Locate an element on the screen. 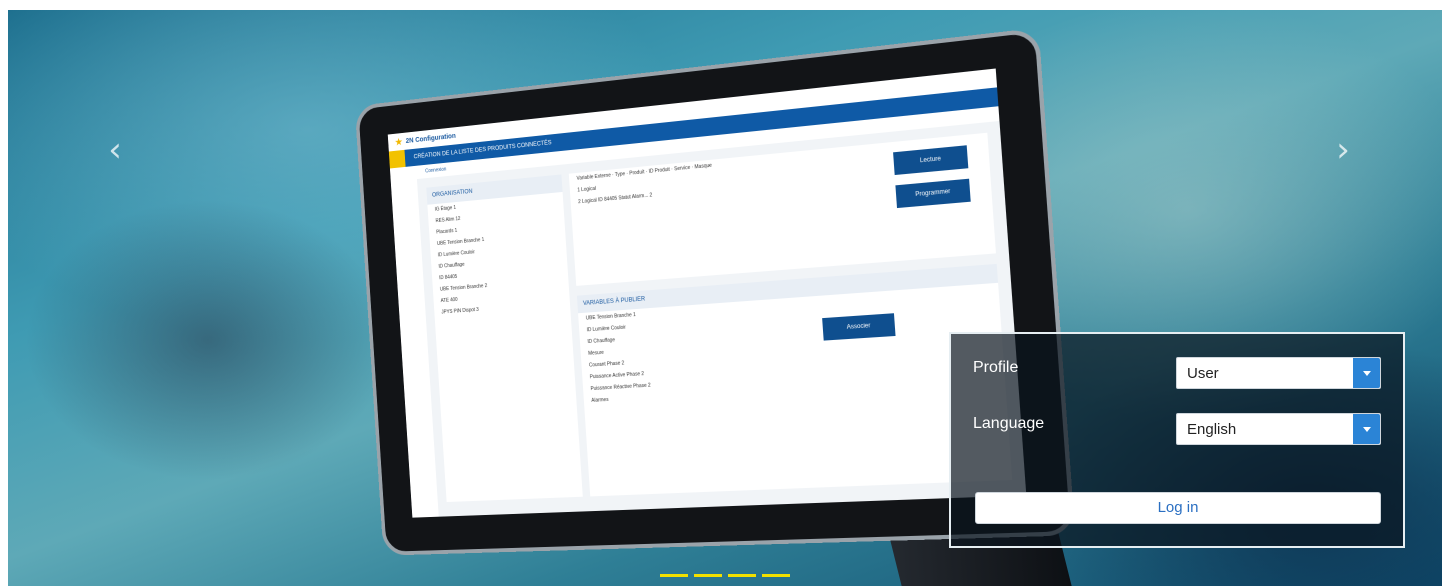 The height and width of the screenshot is (586, 1442). table-cell: ID is located at coordinates (600, 200).